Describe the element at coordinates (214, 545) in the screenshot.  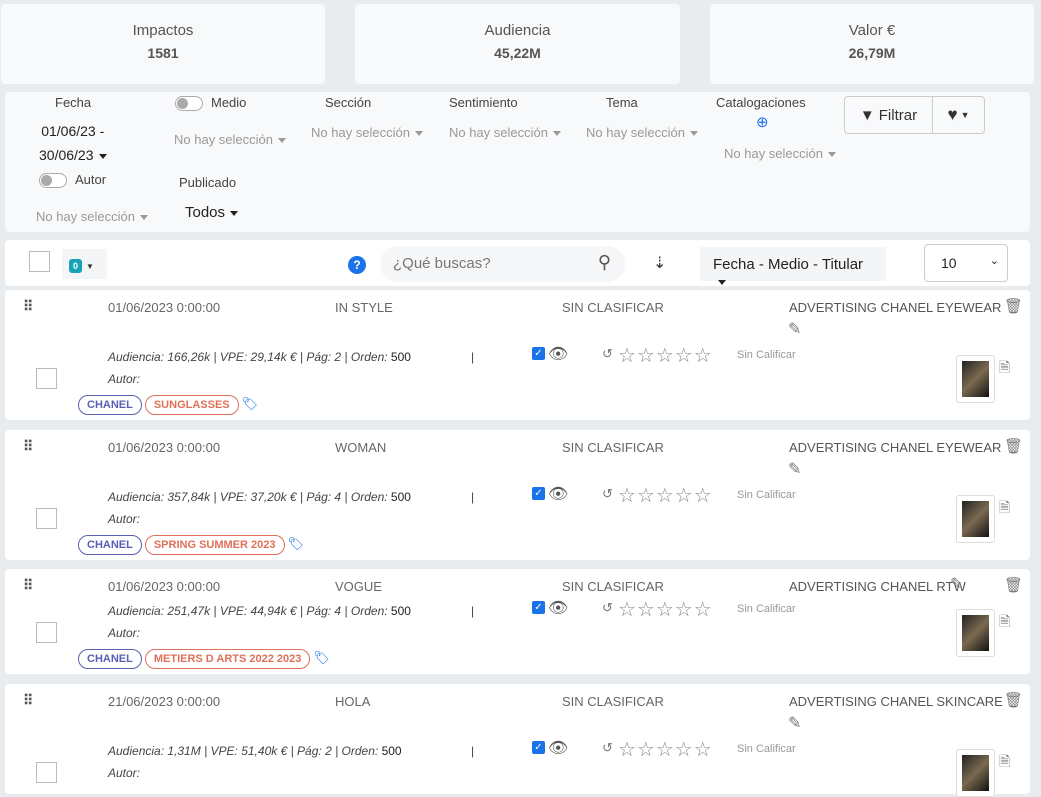
I see `tag: SPRING SUMMER 2023` at that location.